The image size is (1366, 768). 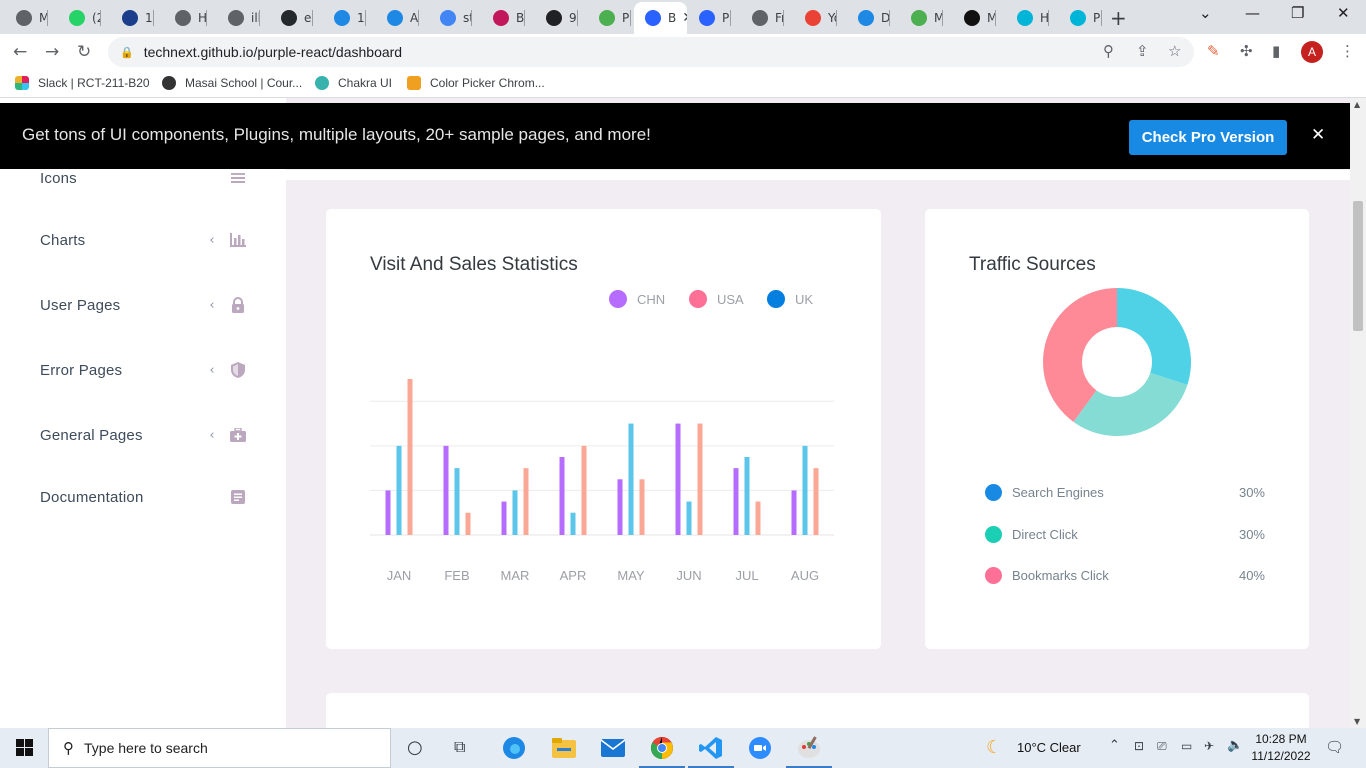 I want to click on browser-tab: (2), so click(x=79, y=17).